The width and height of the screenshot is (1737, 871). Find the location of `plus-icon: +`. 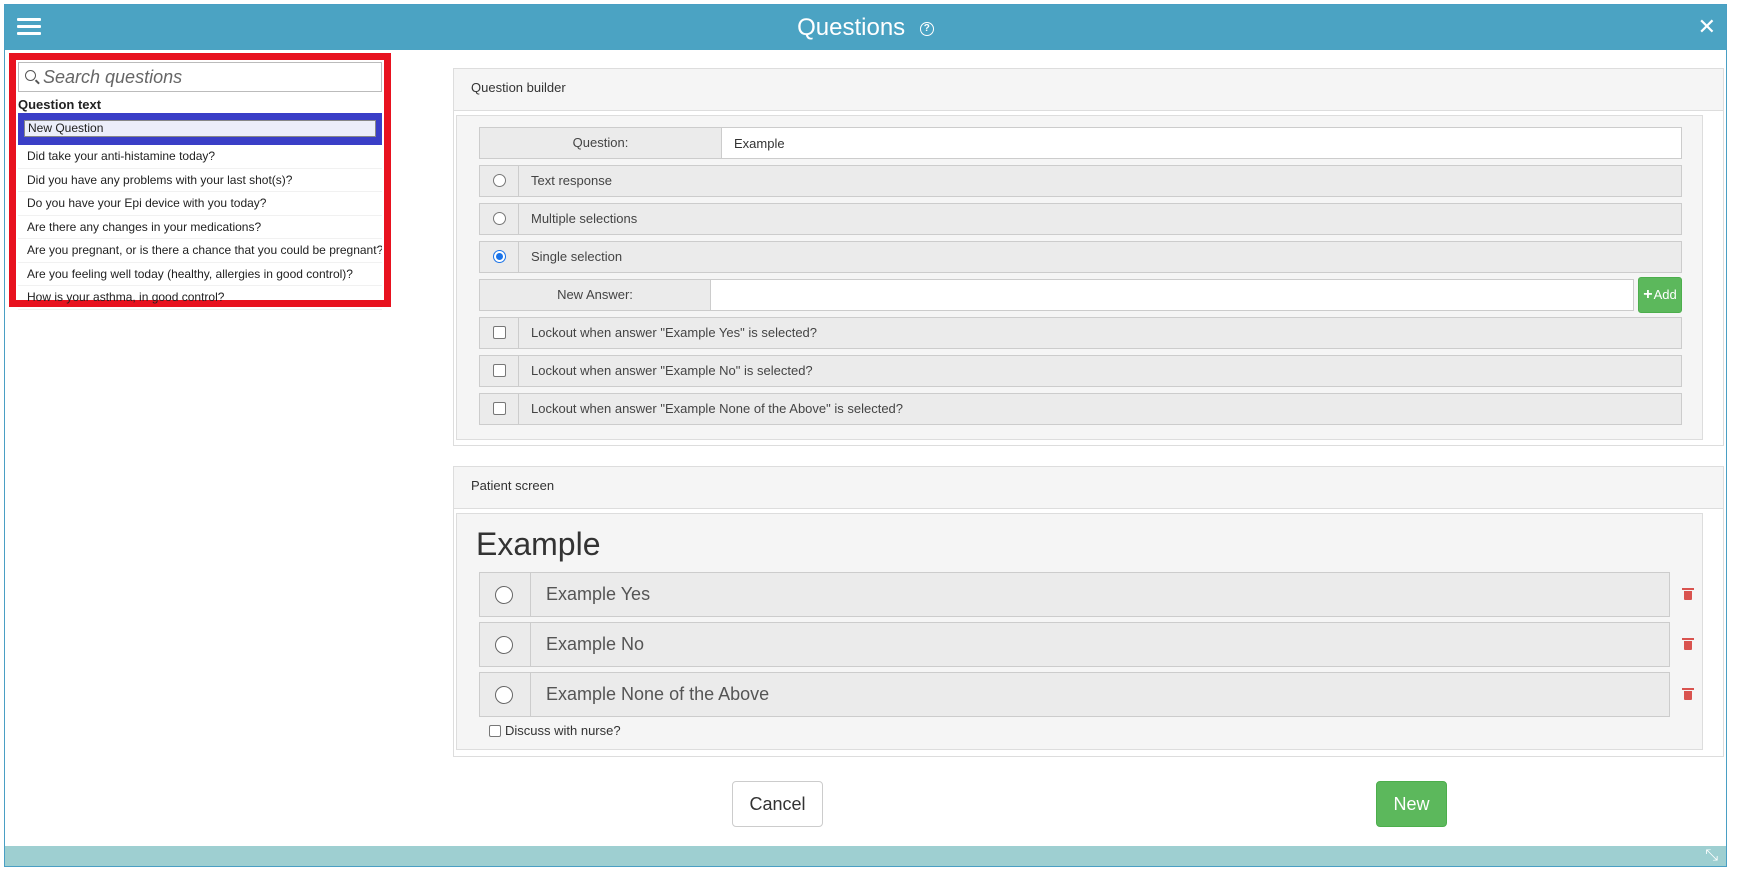

plus-icon: + is located at coordinates (1648, 294).